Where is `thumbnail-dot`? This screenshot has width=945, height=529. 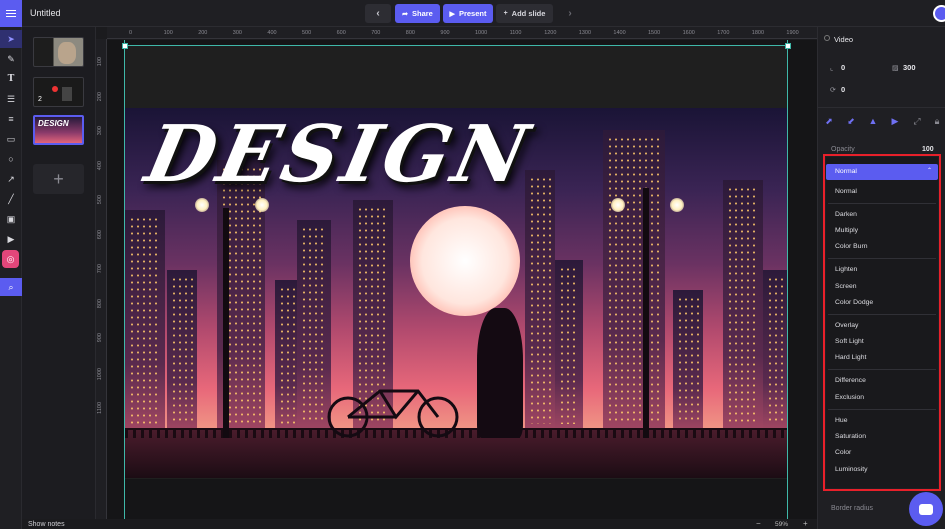
thumbnail-dot is located at coordinates (55, 89).